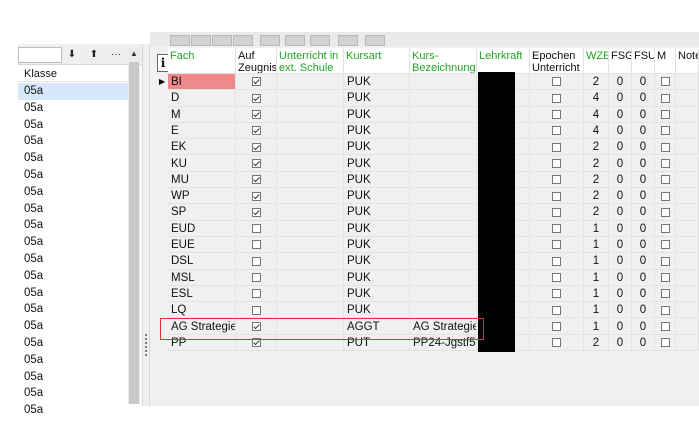  Describe the element at coordinates (72, 54) in the screenshot. I see `move-down-button: ⬇` at that location.